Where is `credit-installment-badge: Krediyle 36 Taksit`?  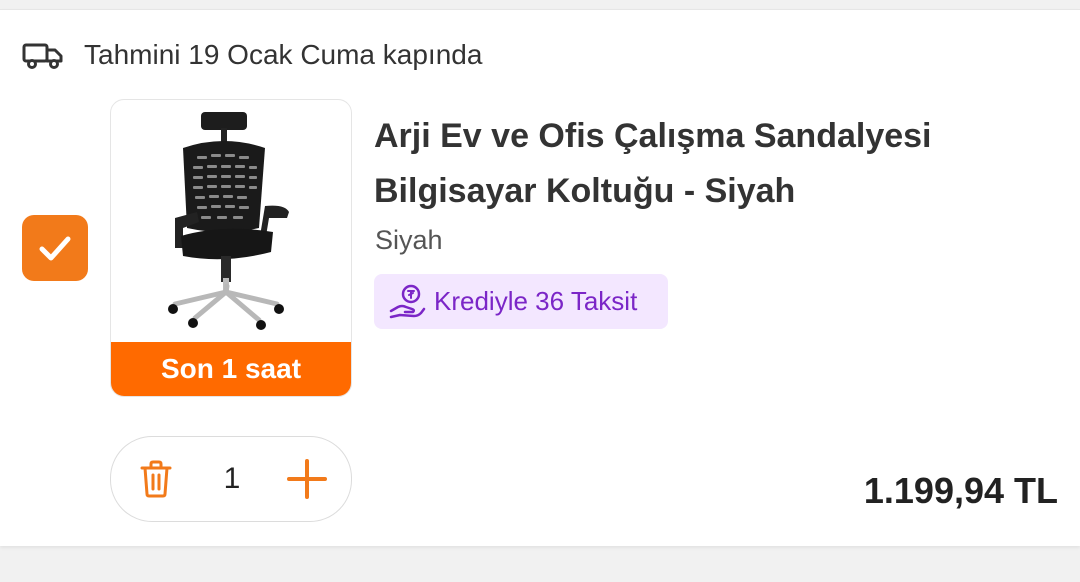 credit-installment-badge: Krediyle 36 Taksit is located at coordinates (521, 301).